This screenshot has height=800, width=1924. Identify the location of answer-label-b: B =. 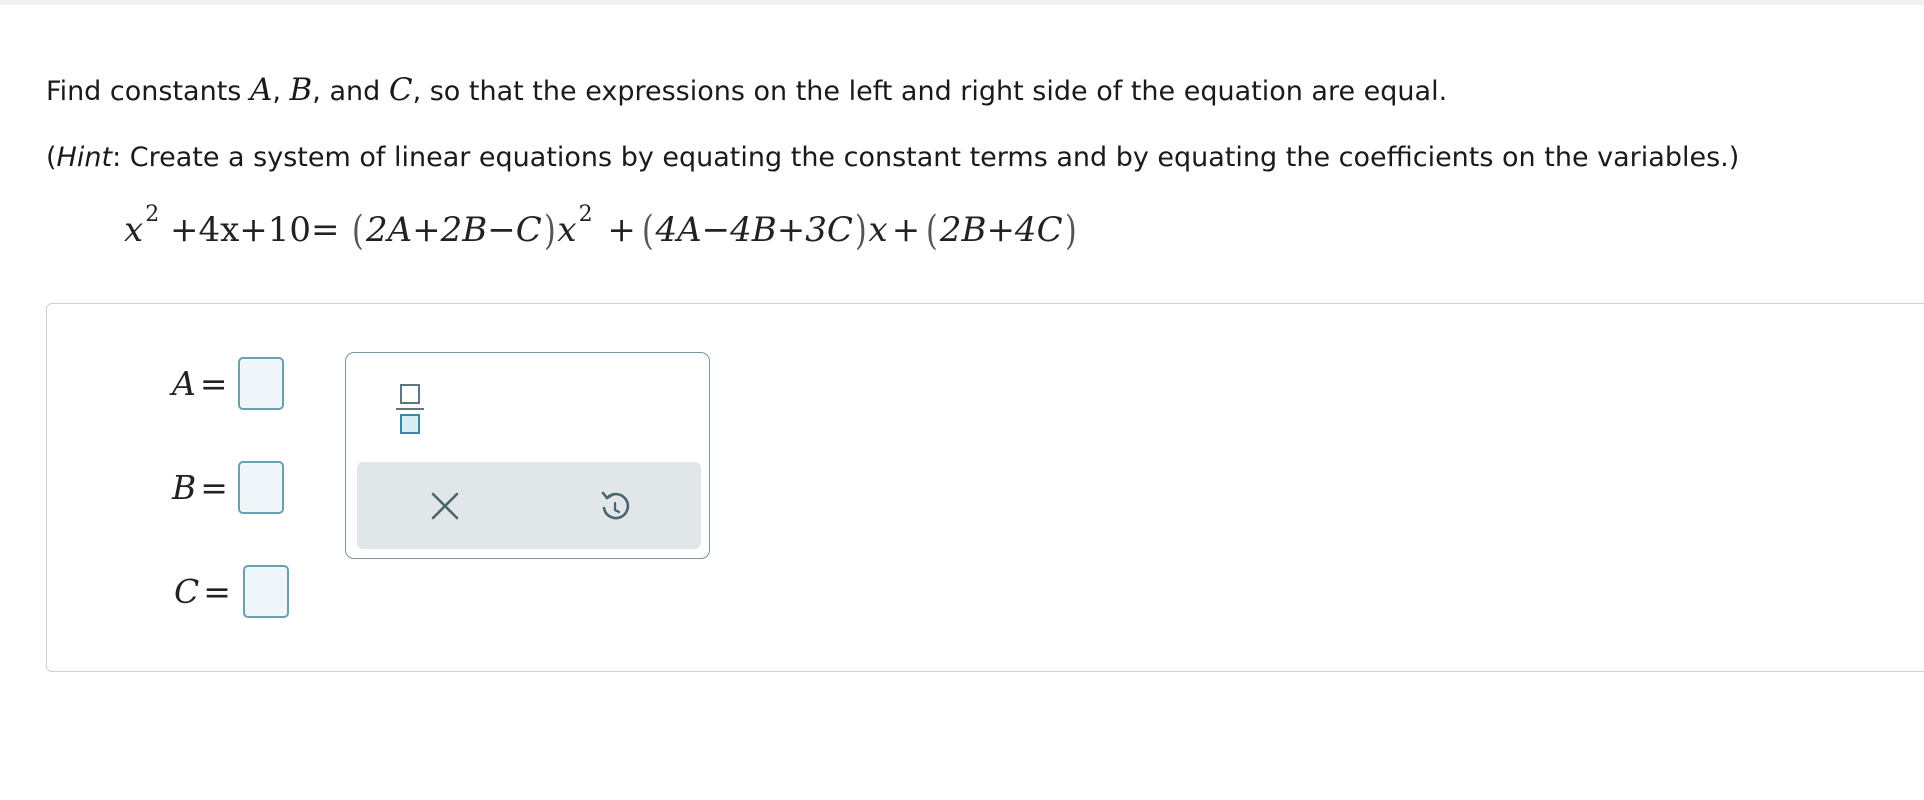
(200, 487).